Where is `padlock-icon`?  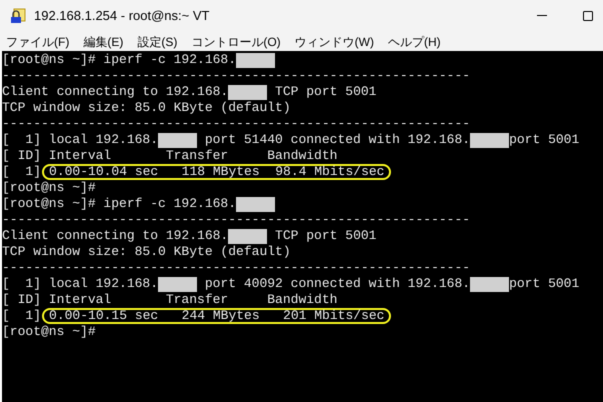
padlock-icon is located at coordinates (18, 16).